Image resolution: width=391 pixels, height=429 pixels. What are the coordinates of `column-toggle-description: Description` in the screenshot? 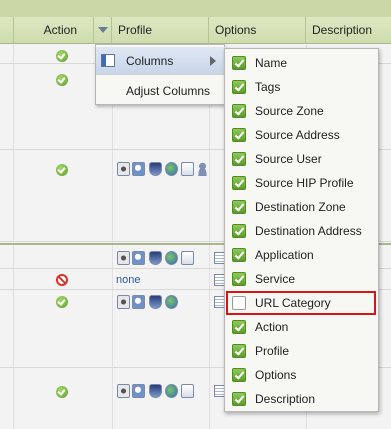 It's located at (301, 399).